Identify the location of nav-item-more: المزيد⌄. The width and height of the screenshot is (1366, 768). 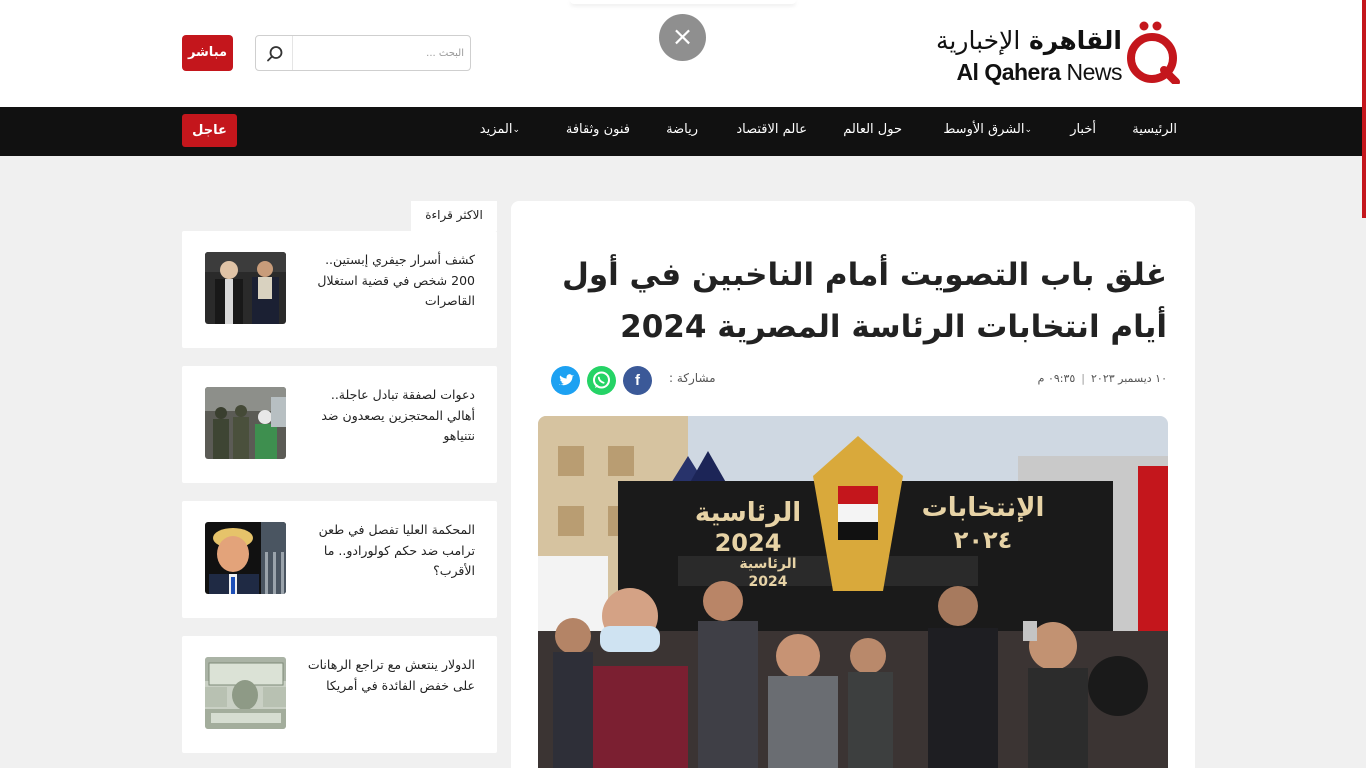
(502, 131).